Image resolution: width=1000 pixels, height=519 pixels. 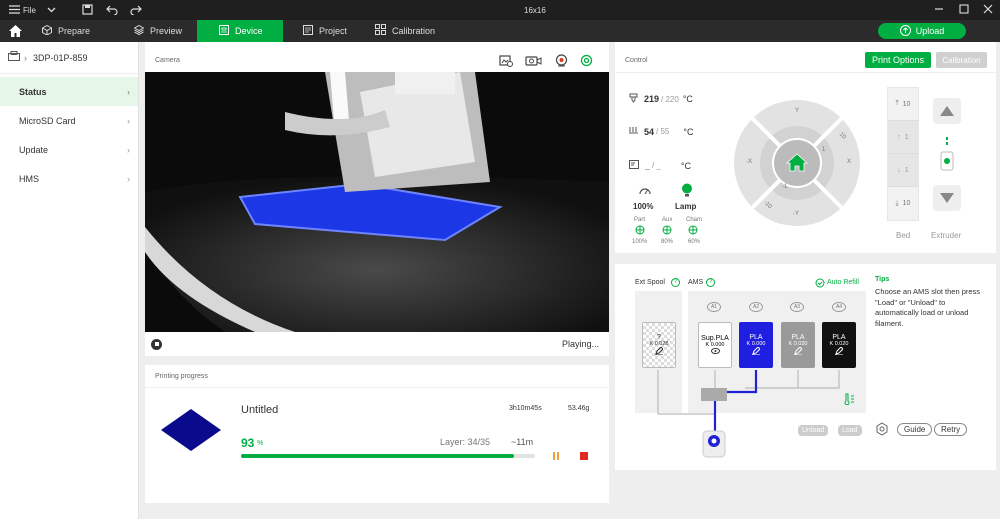 What do you see at coordinates (939, 10) in the screenshot?
I see `minimize-icon` at bounding box center [939, 10].